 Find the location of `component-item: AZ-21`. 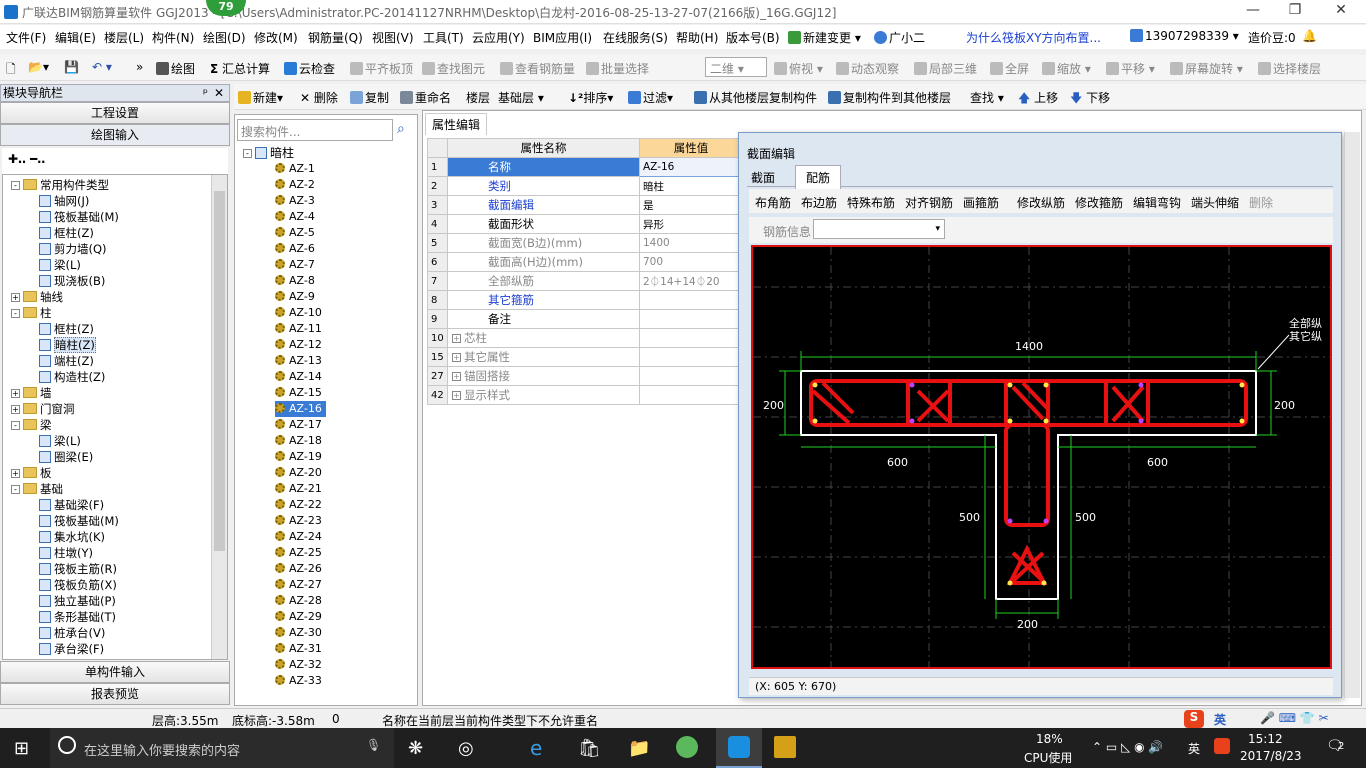

component-item: AZ-21 is located at coordinates (300, 489).